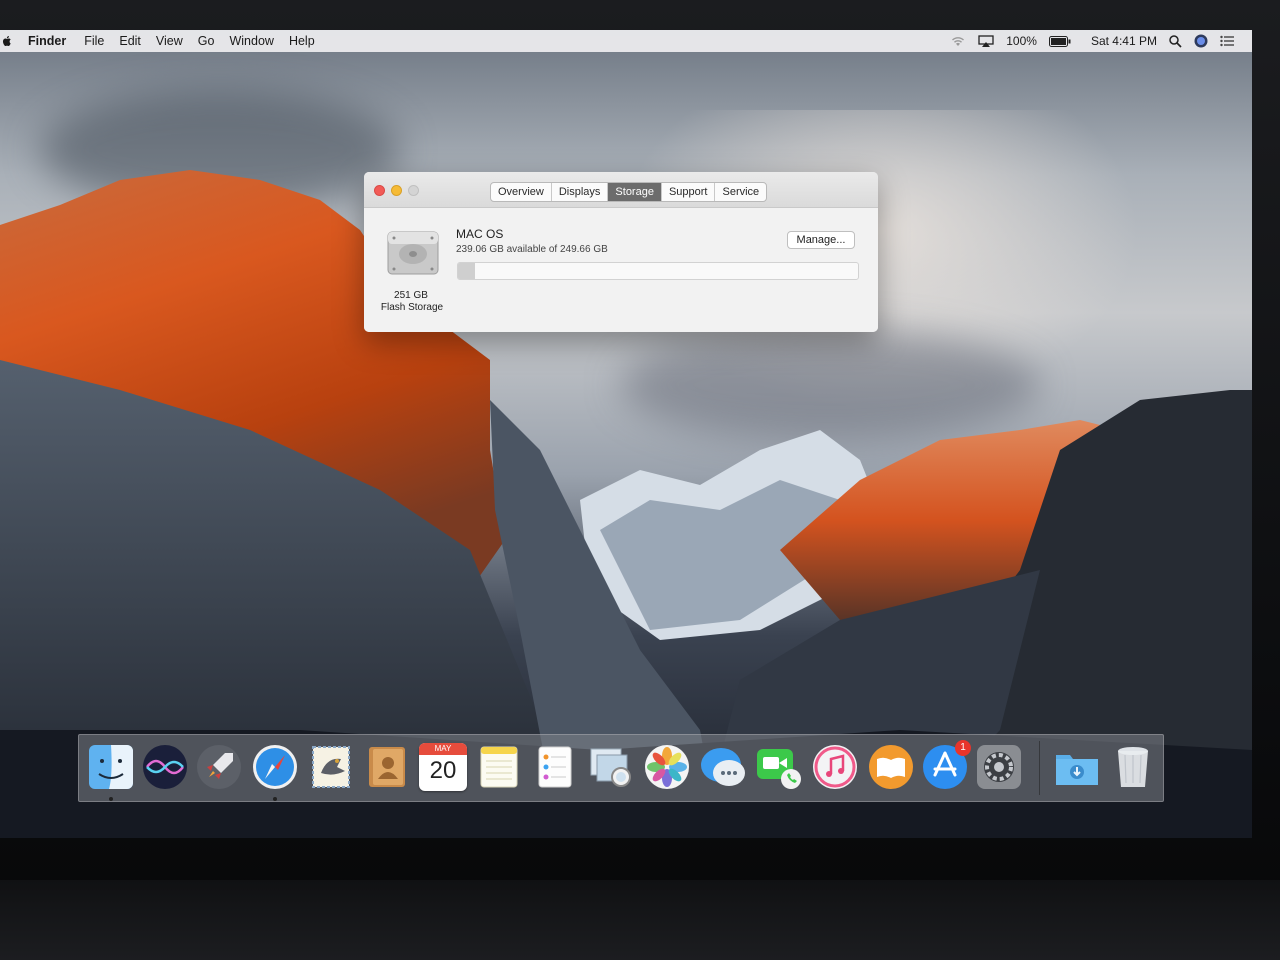  Describe the element at coordinates (958, 41) in the screenshot. I see `wifi-icon` at that location.